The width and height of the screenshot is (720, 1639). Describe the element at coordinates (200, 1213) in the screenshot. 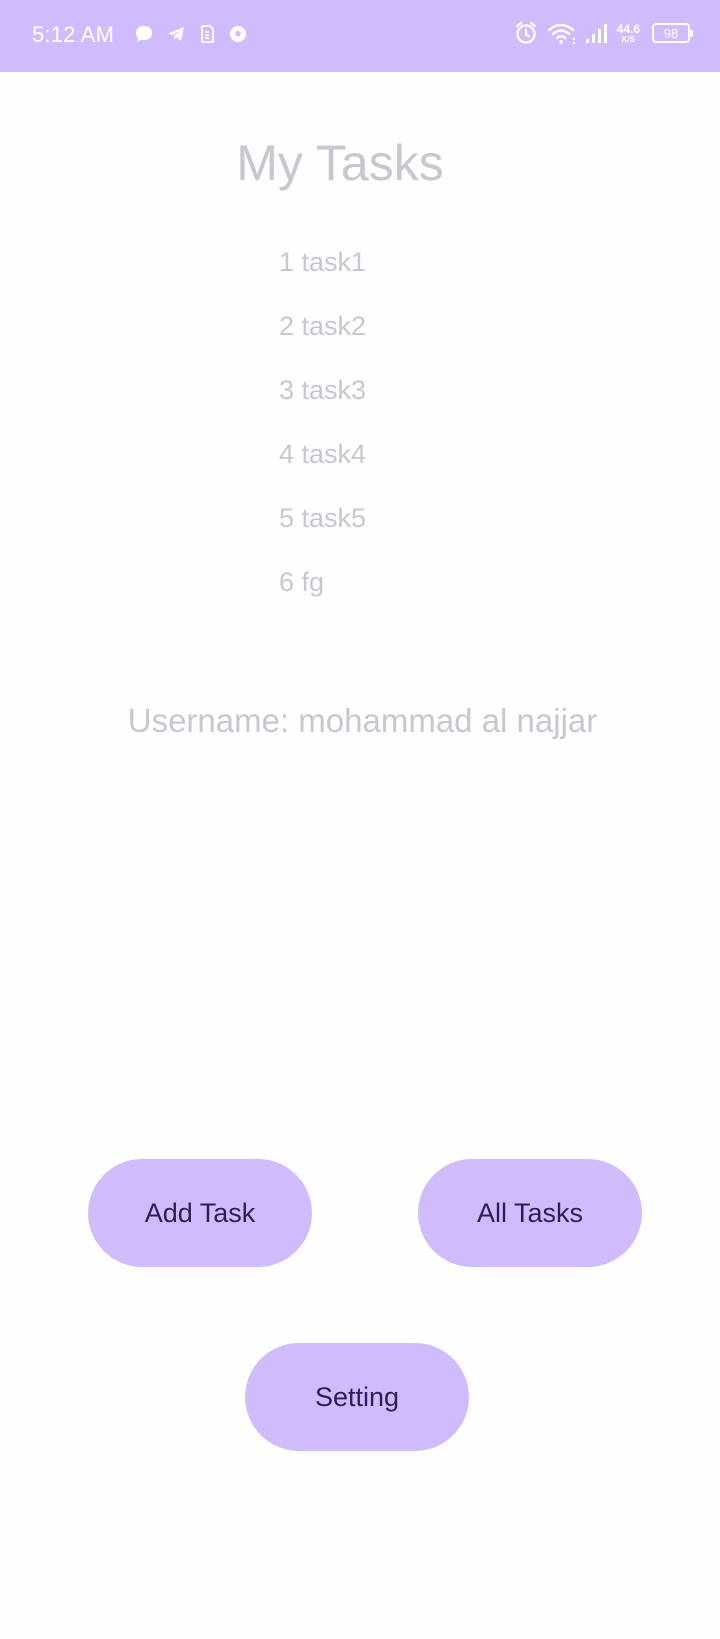

I see `add-task-button: Add Task` at that location.